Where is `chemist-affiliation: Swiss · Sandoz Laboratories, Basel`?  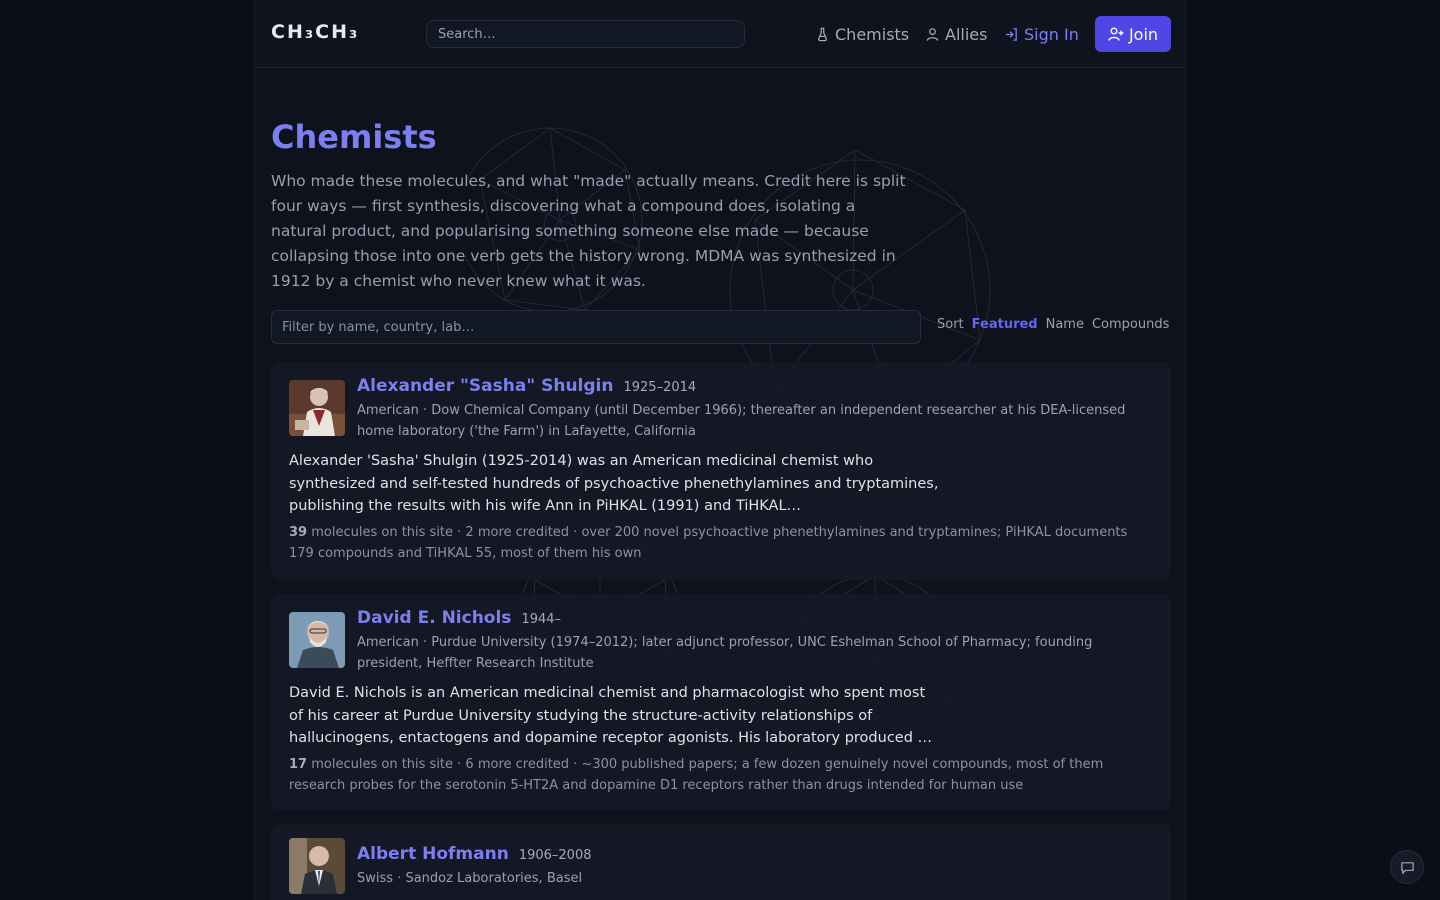
chemist-affiliation: Swiss · Sandoz Laboratories, Basel is located at coordinates (470, 878).